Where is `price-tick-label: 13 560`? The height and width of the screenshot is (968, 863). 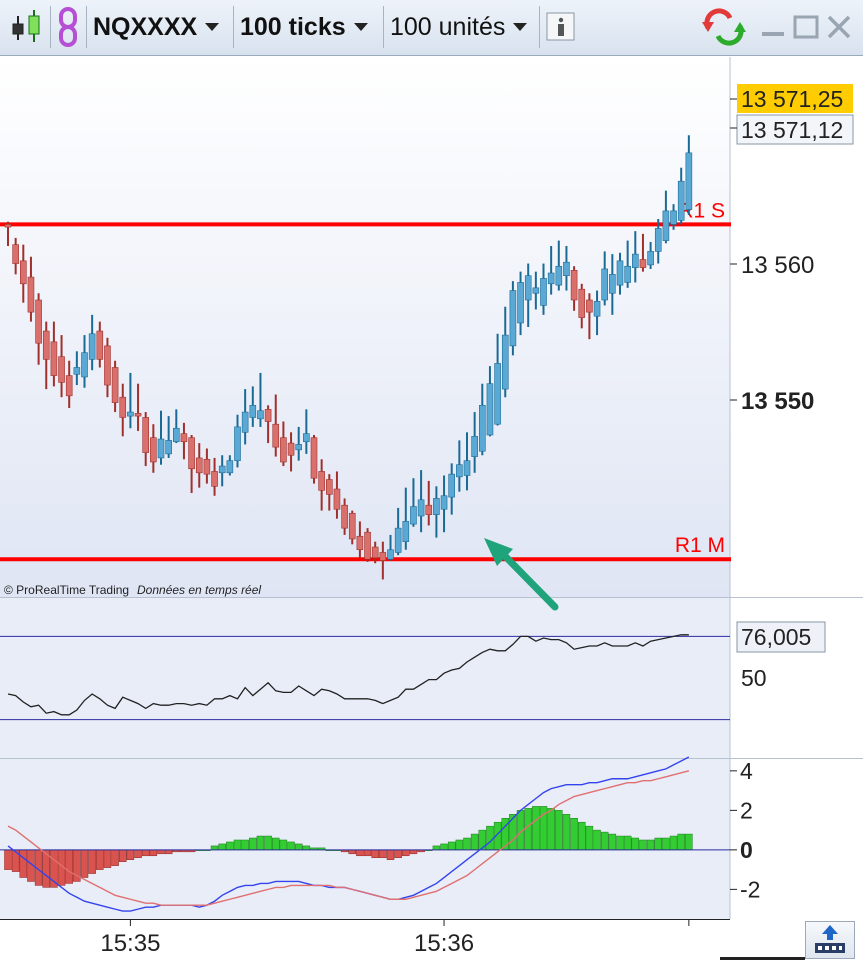 price-tick-label: 13 560 is located at coordinates (777, 265).